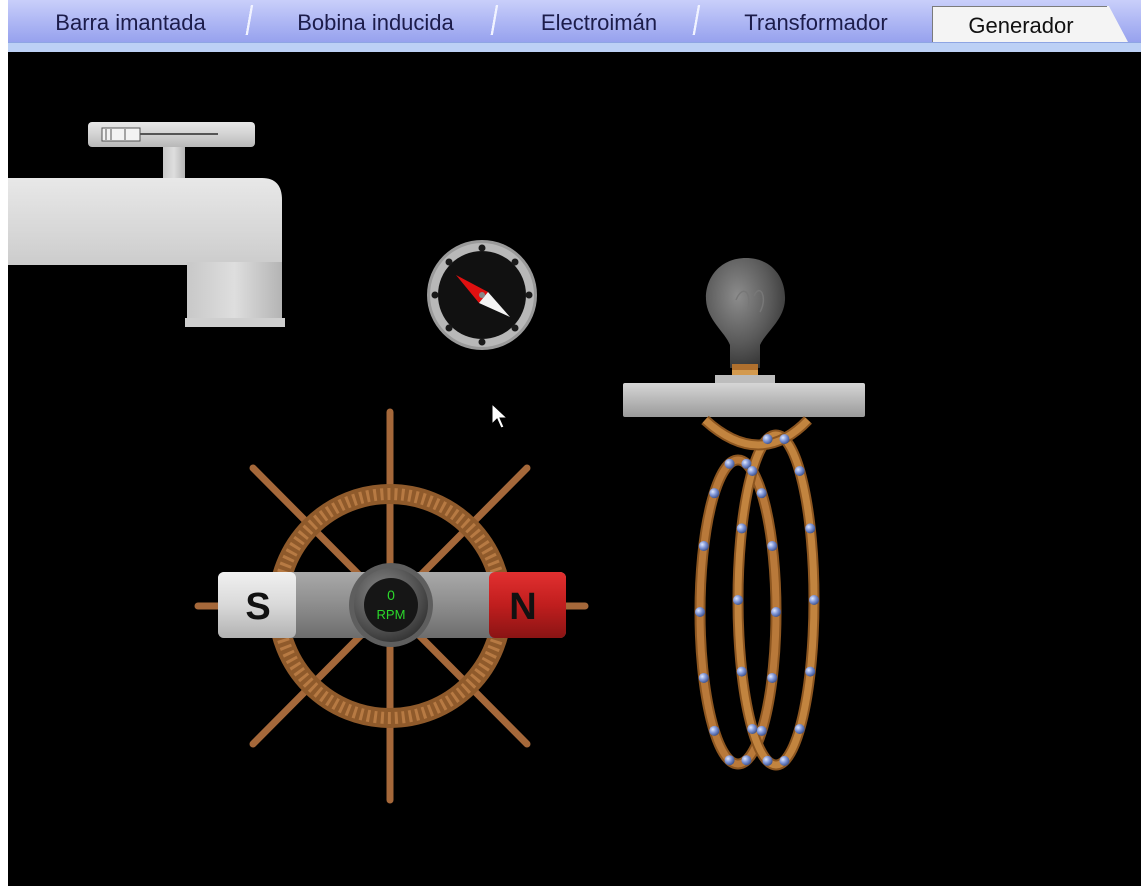 This screenshot has width=1141, height=886. Describe the element at coordinates (500, 415) in the screenshot. I see `cursor-arrow-icon` at that location.